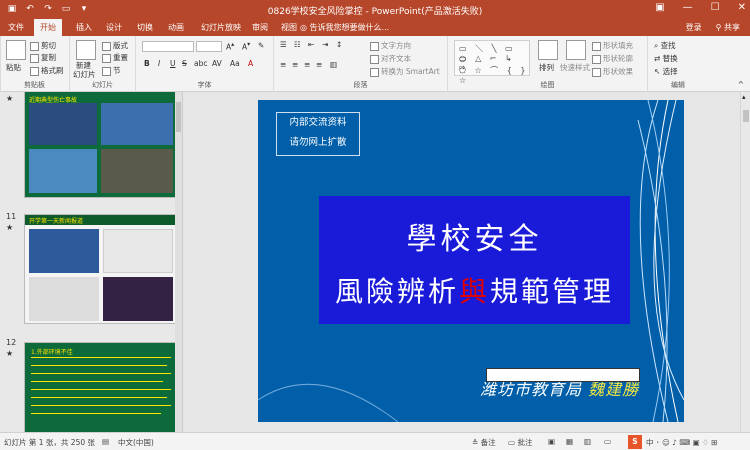 This screenshot has height=450, width=750. What do you see at coordinates (665, 45) in the screenshot?
I see `find-button: ⌕ 查找` at bounding box center [665, 45].